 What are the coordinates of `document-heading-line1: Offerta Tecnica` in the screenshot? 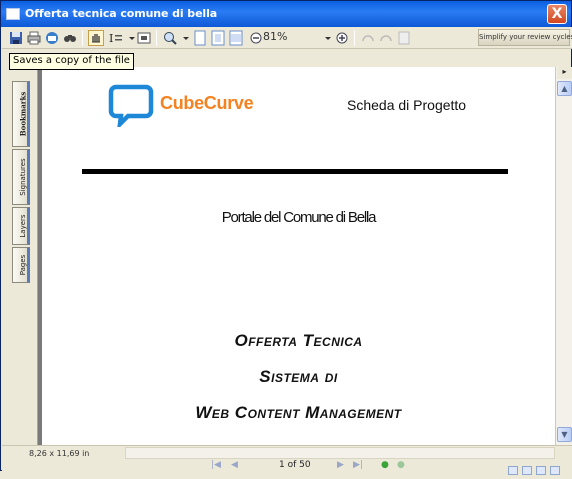 It's located at (298, 340).